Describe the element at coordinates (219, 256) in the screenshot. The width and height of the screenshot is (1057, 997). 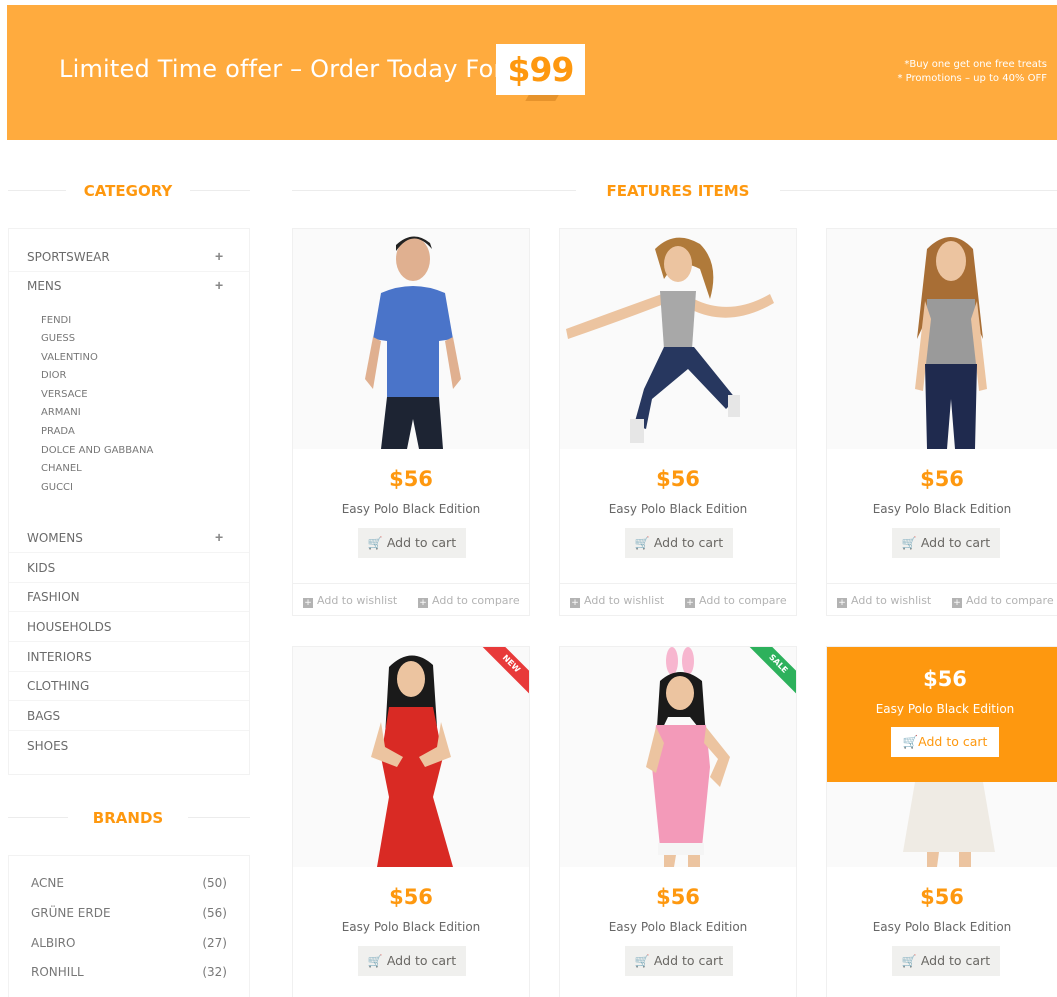
I see `expand-sportswear-icon: +` at that location.